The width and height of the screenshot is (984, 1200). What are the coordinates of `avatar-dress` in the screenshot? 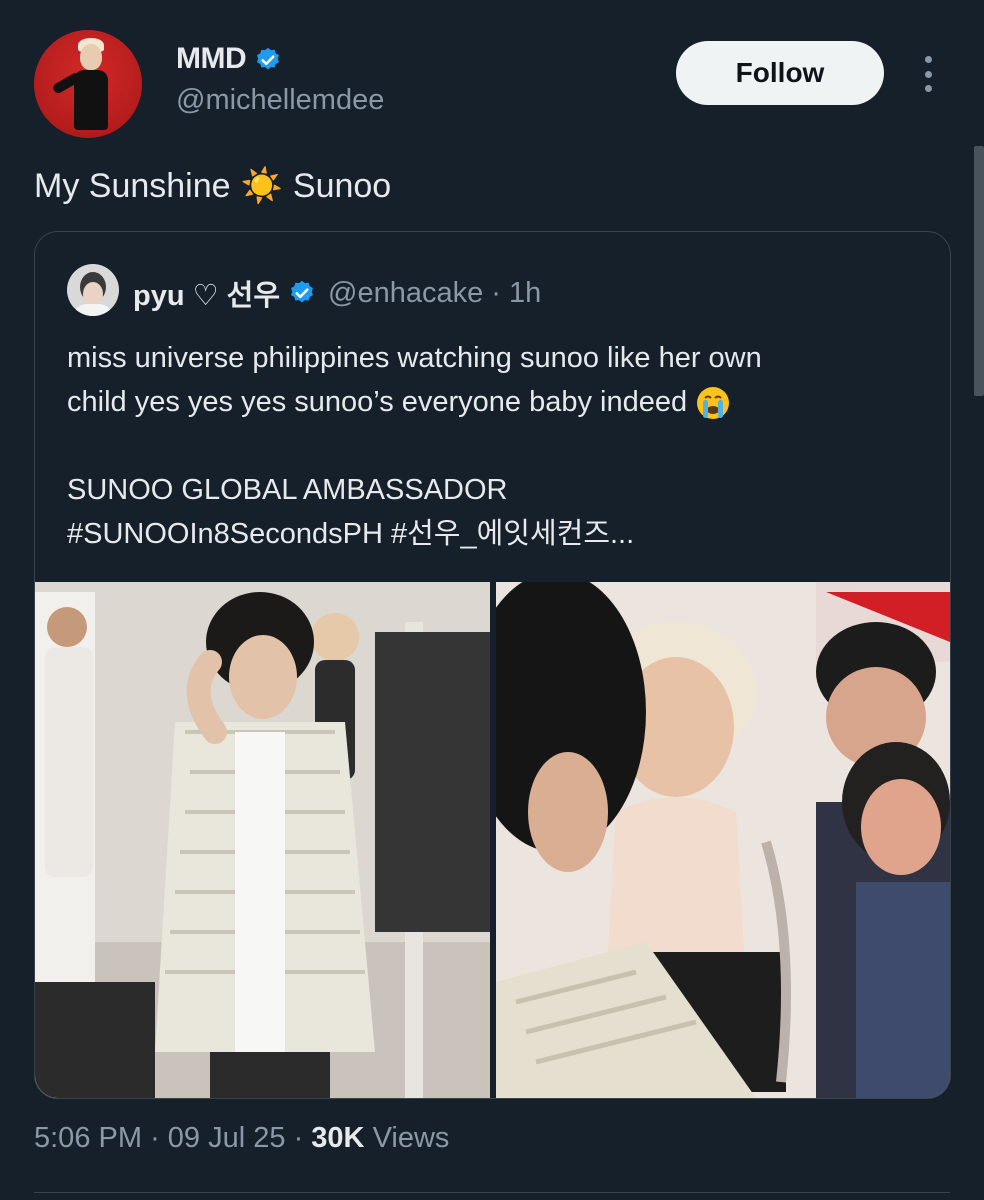 It's located at (91, 100).